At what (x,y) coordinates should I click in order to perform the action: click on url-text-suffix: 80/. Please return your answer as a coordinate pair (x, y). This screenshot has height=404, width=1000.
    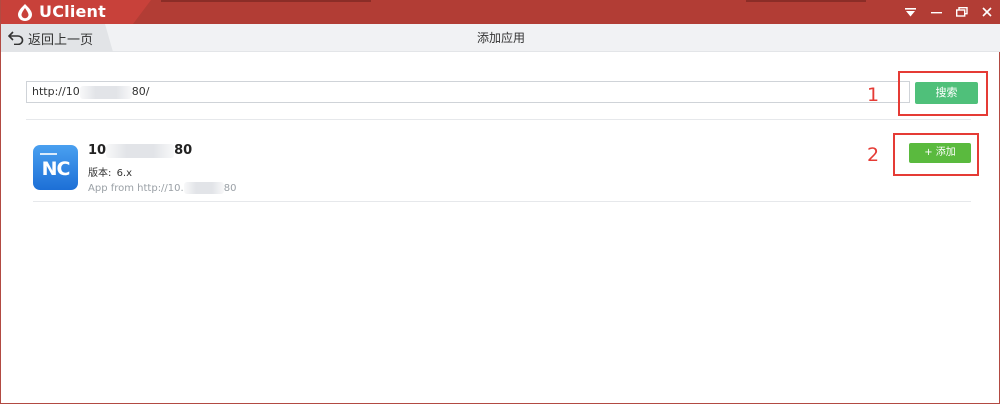
    Looking at the image, I should click on (140, 91).